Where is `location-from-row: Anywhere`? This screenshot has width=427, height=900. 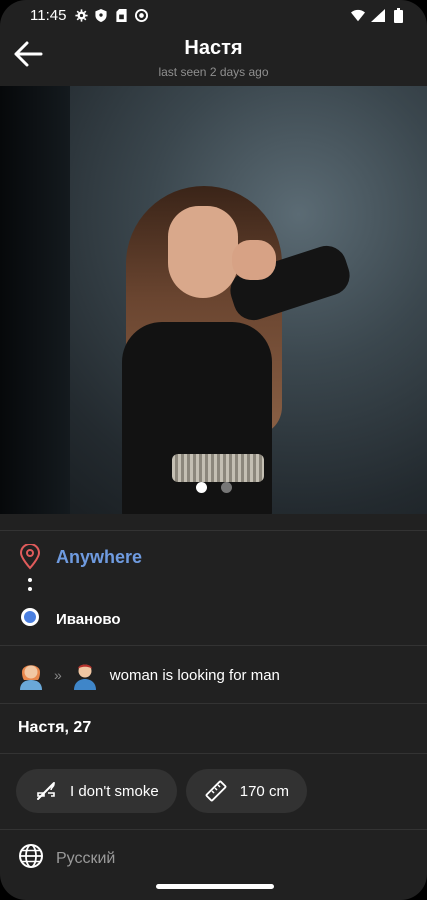 location-from-row: Anywhere is located at coordinates (80, 556).